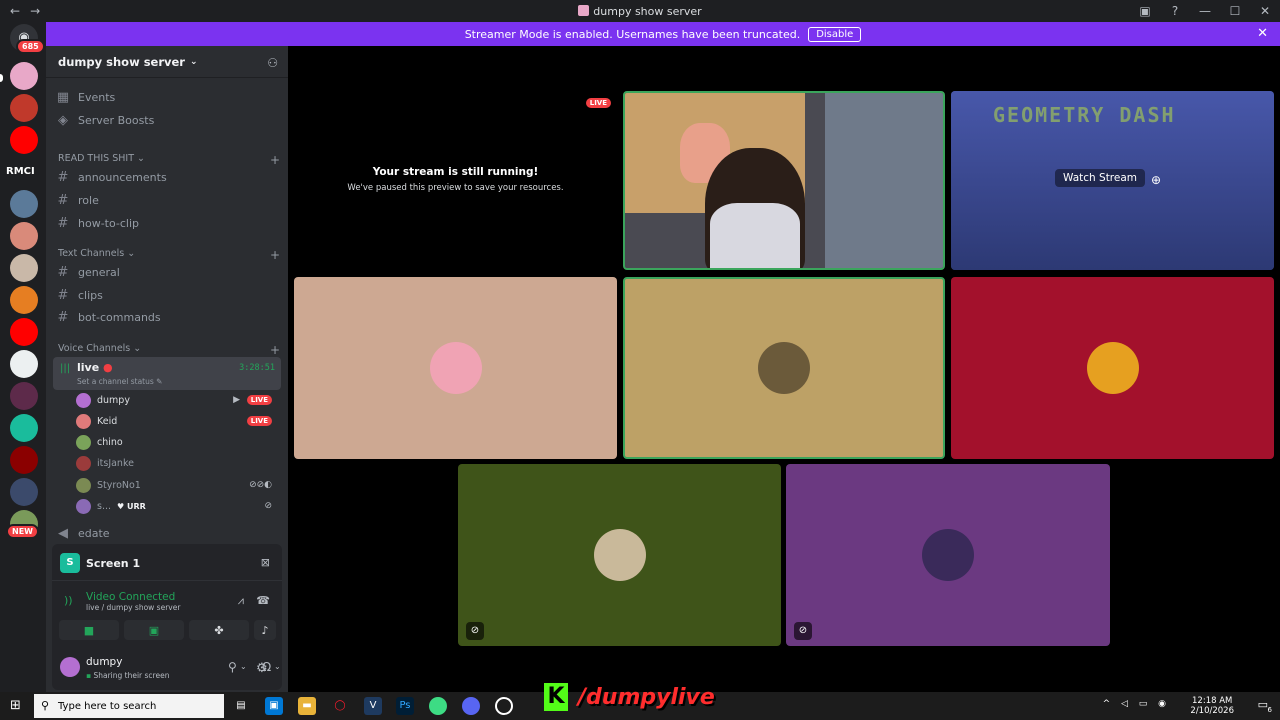 This screenshot has height=720, width=1280. What do you see at coordinates (265, 630) in the screenshot?
I see `soundboard-button: ♪` at bounding box center [265, 630].